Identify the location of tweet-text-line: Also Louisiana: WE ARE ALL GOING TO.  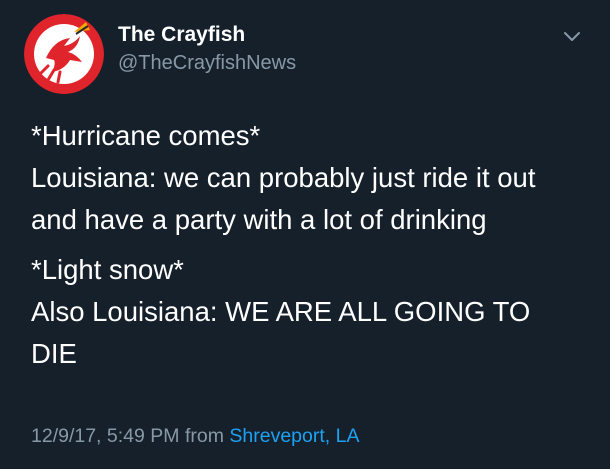
(281, 311).